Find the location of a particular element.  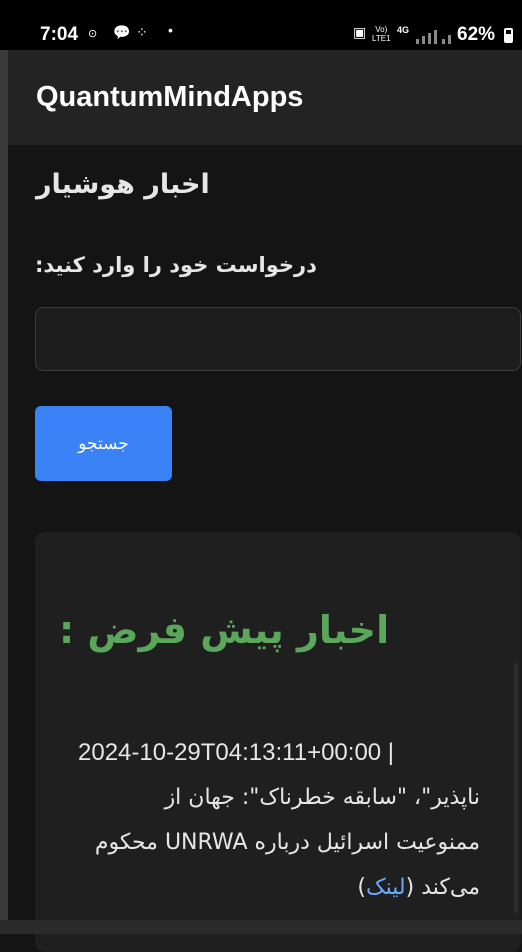

app-bar: QuantumMindApps is located at coordinates (265, 97).